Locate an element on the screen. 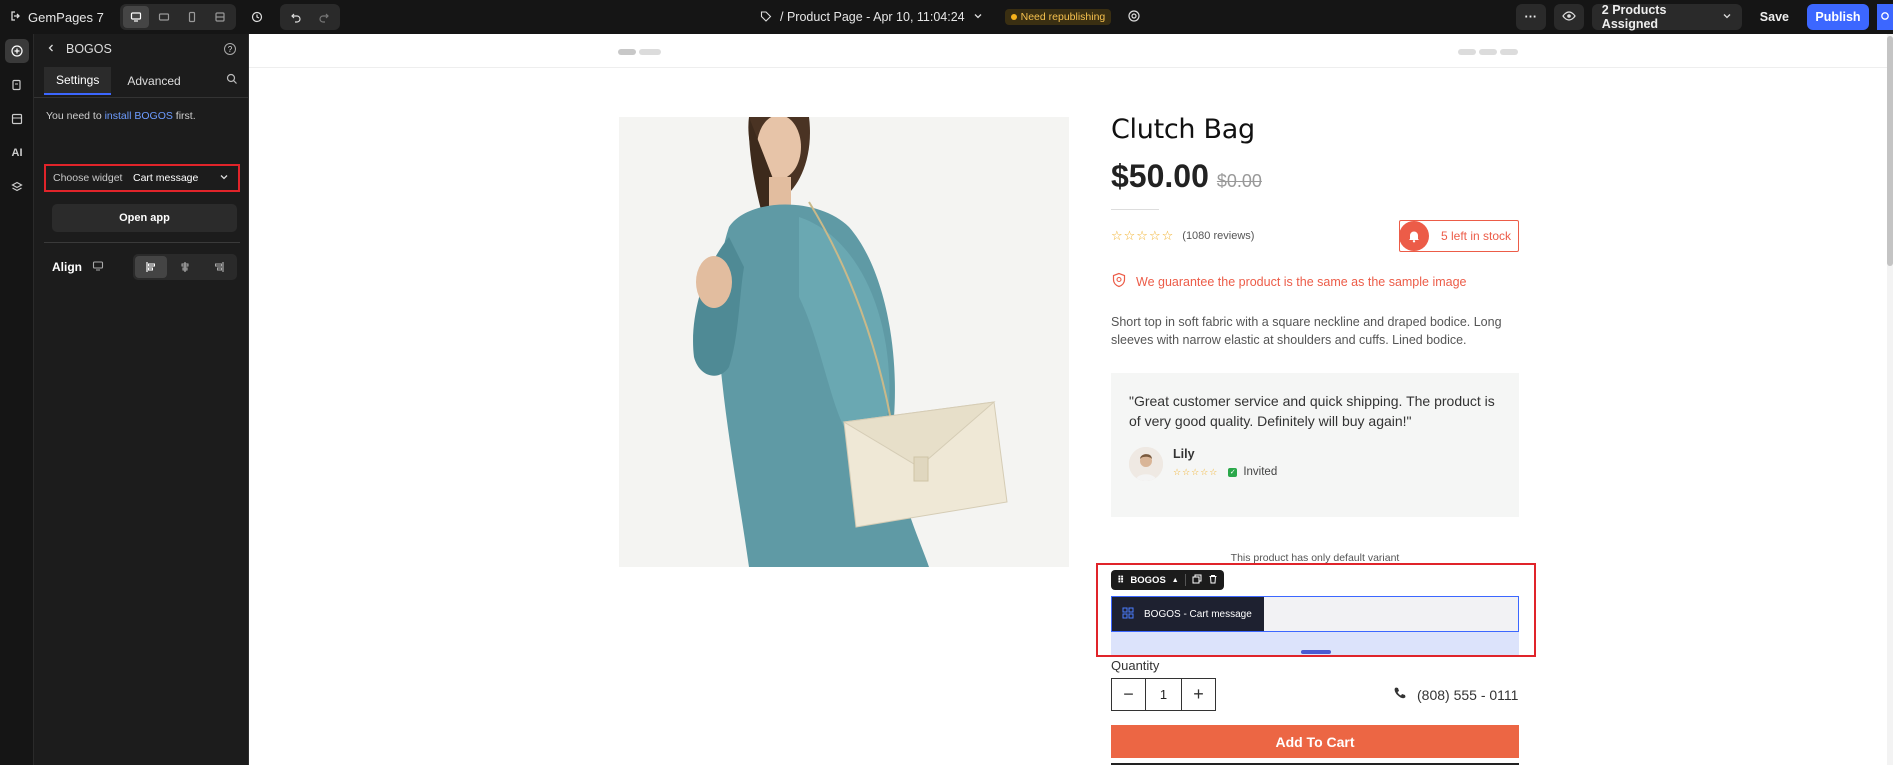 The image size is (1893, 765). preview-button is located at coordinates (1568, 17).